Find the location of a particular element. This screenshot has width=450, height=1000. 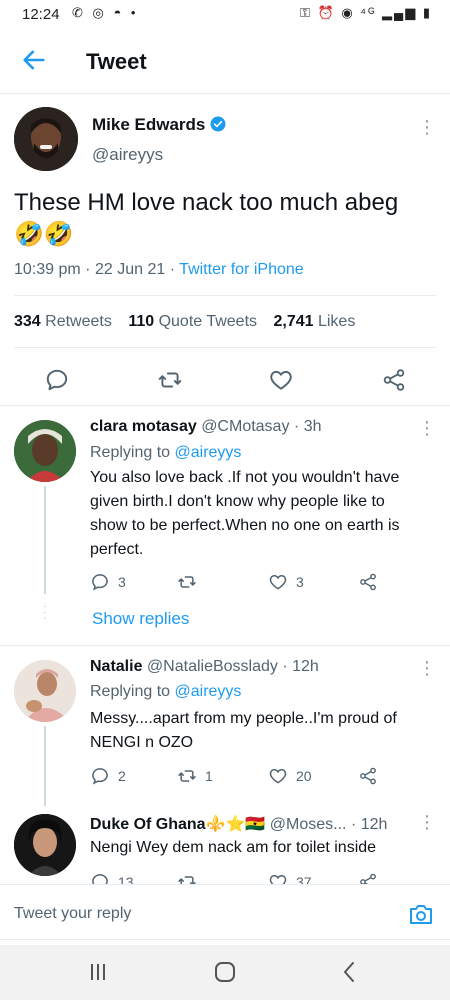

name-emoji: ⚜️⭐🇬🇭 is located at coordinates (235, 824).